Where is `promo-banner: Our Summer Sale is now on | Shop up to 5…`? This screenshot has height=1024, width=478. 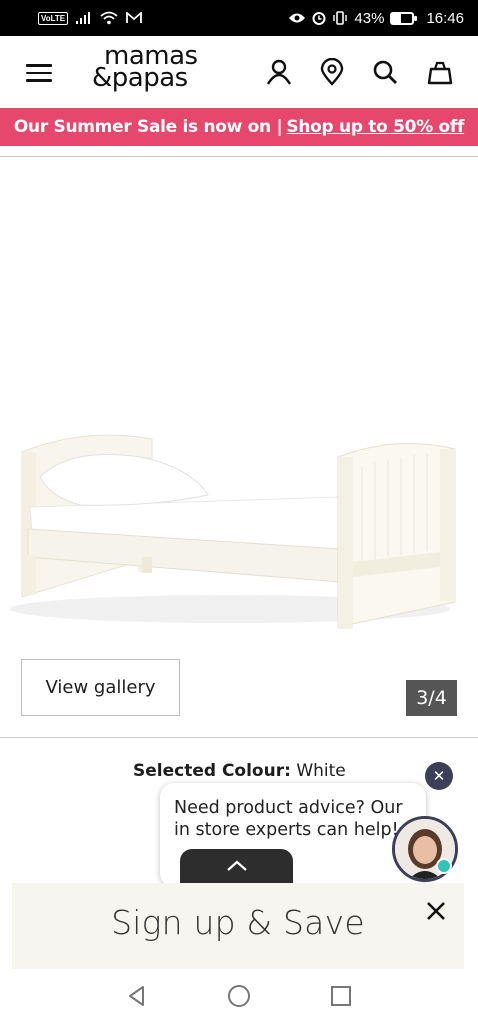
promo-banner: Our Summer Sale is now on | Shop up to 5… is located at coordinates (239, 127).